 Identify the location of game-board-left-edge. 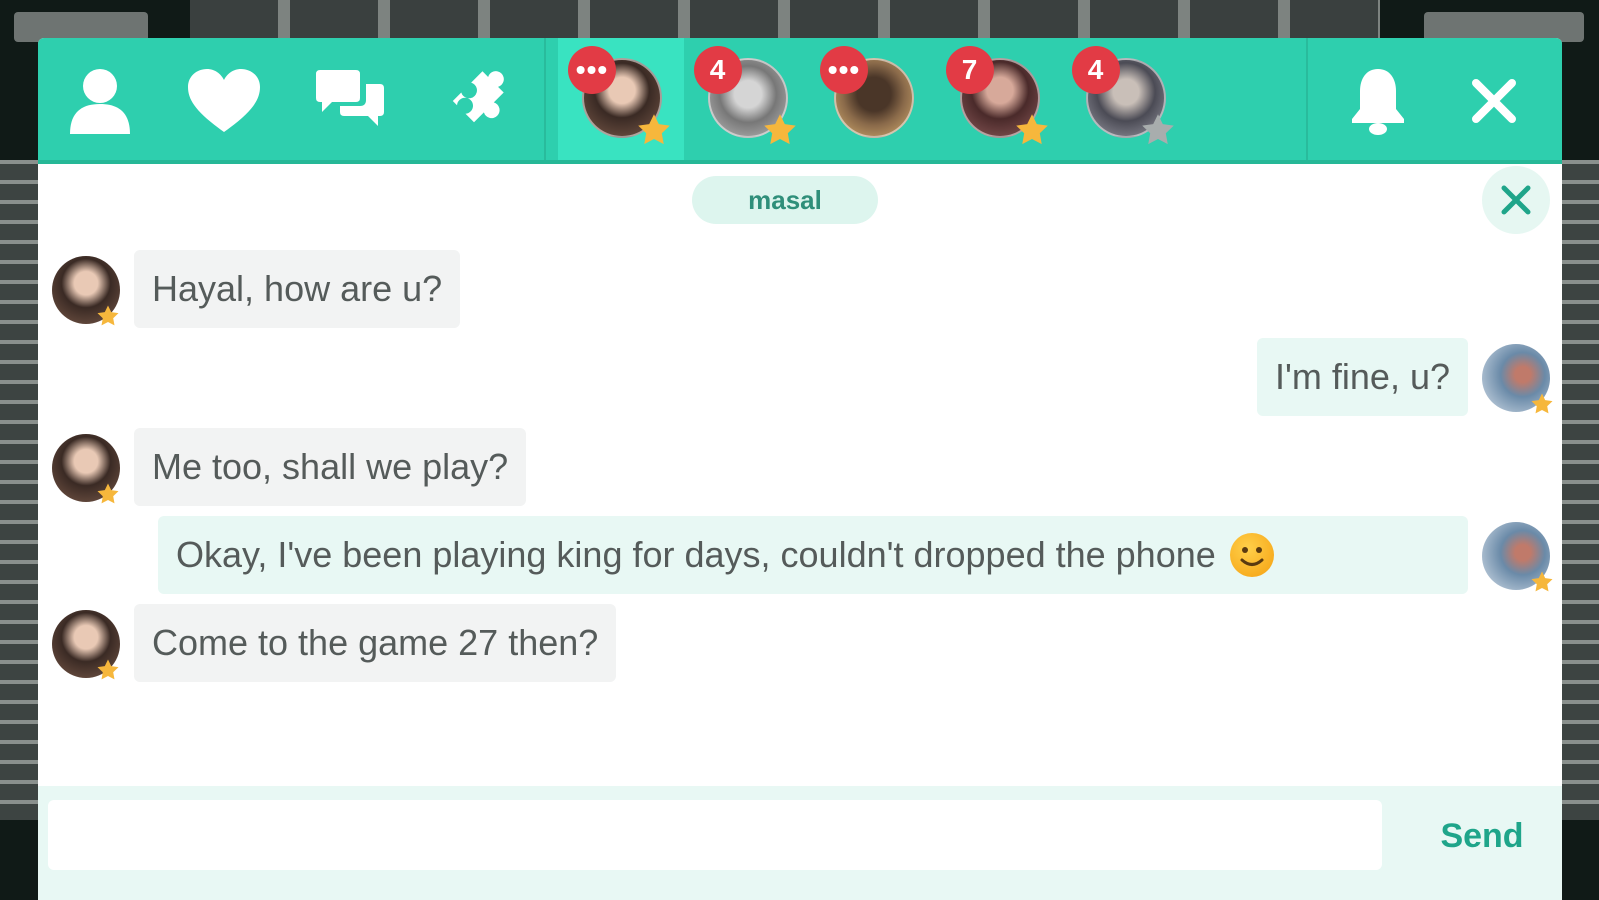
(20, 490).